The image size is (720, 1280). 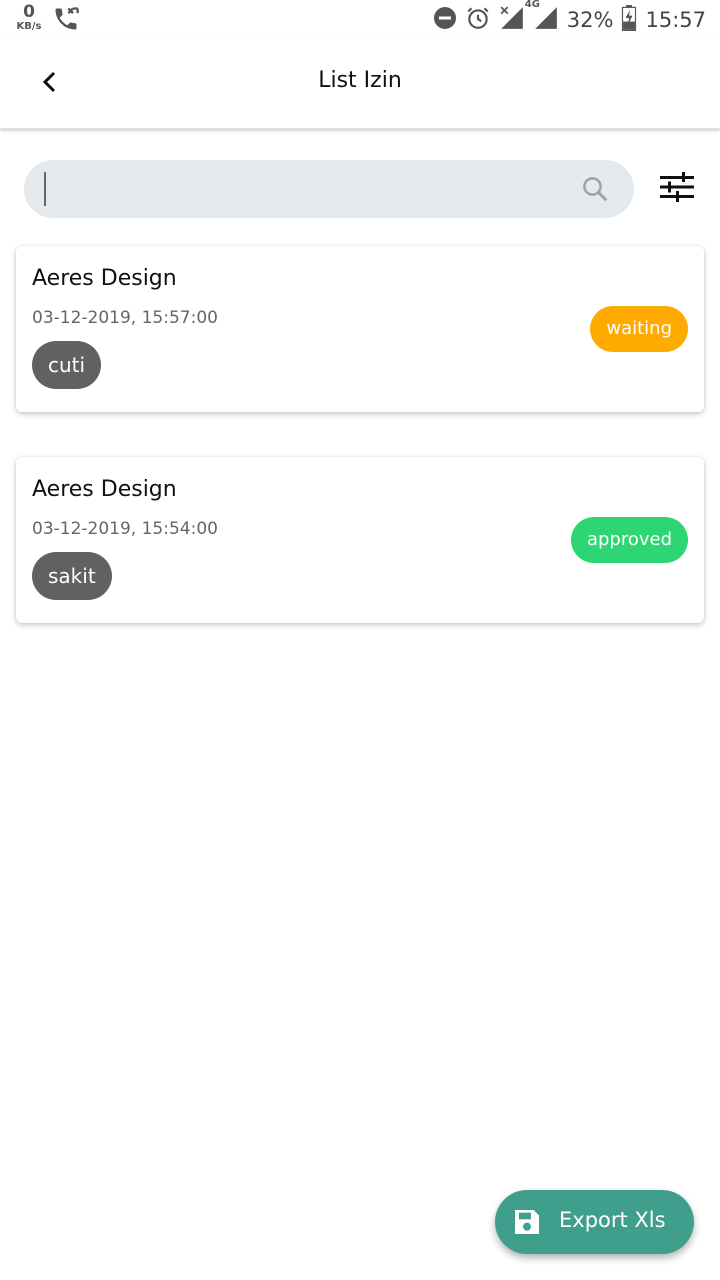 What do you see at coordinates (629, 20) in the screenshot?
I see `battery-icon` at bounding box center [629, 20].